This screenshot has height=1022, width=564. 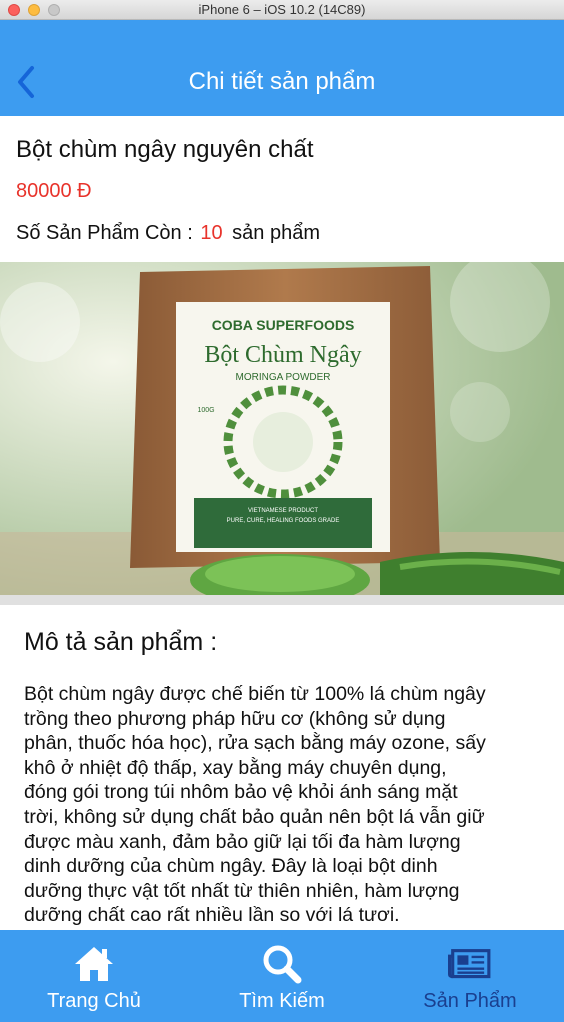 I want to click on stock-row: Số Sản Phẩm Còn : 10 sản phẩm, so click(x=168, y=233).